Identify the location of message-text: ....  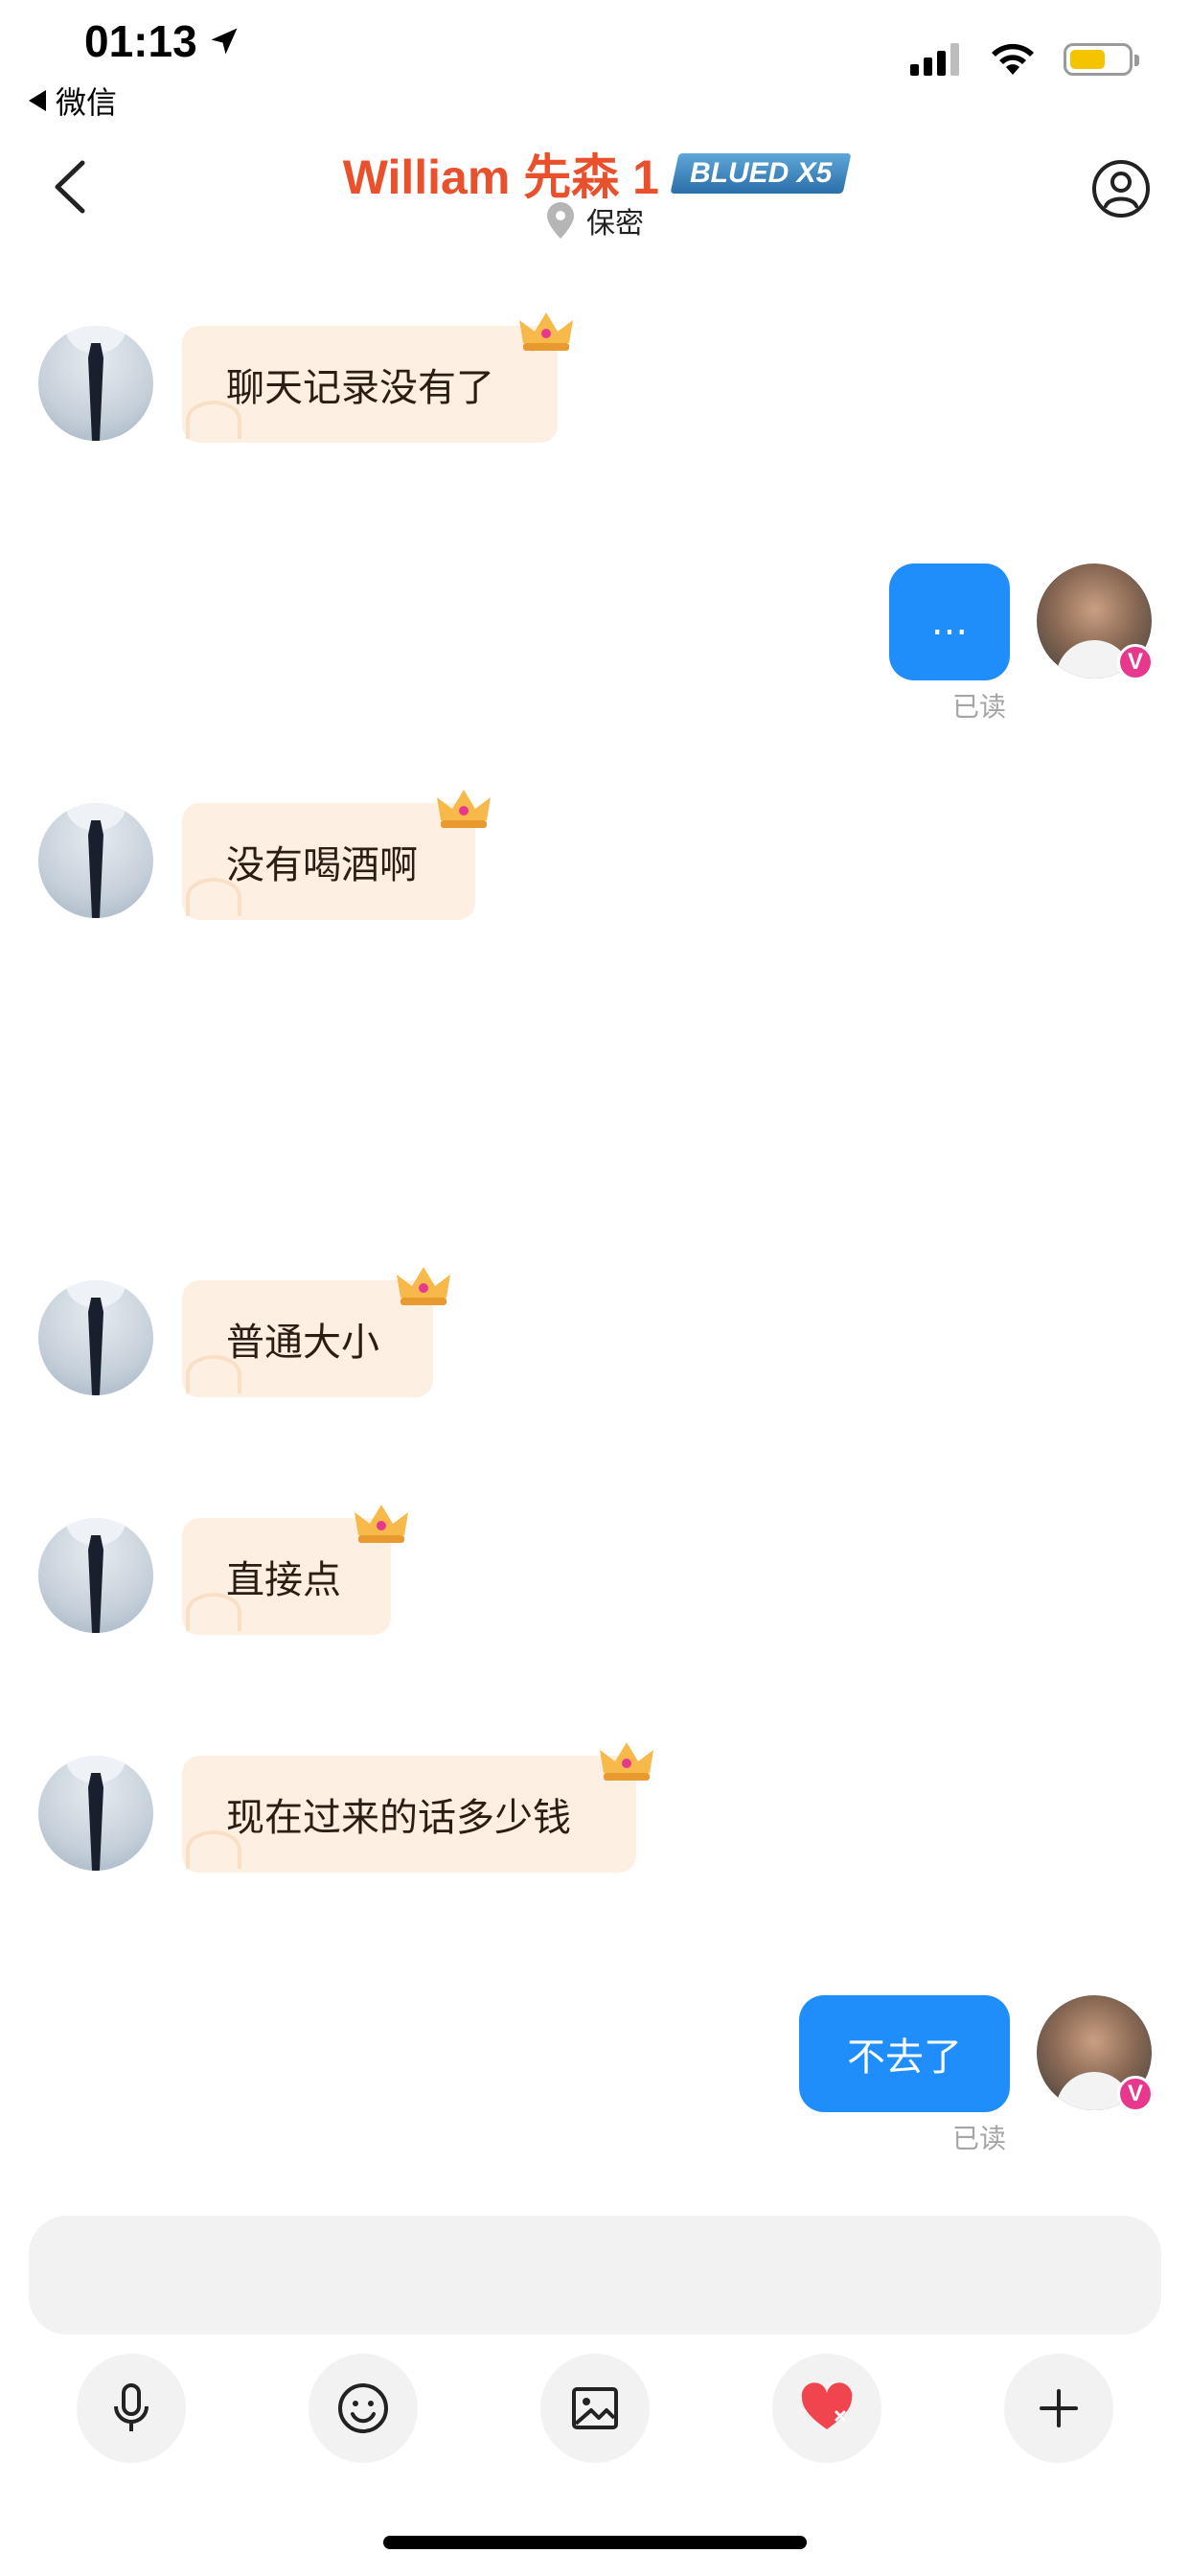
(950, 622).